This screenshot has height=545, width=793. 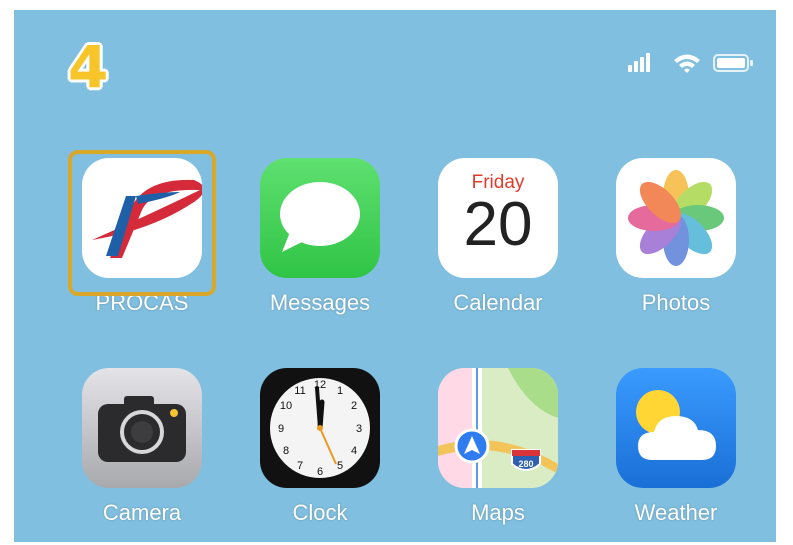 I want to click on step-number: 4, so click(x=88, y=67).